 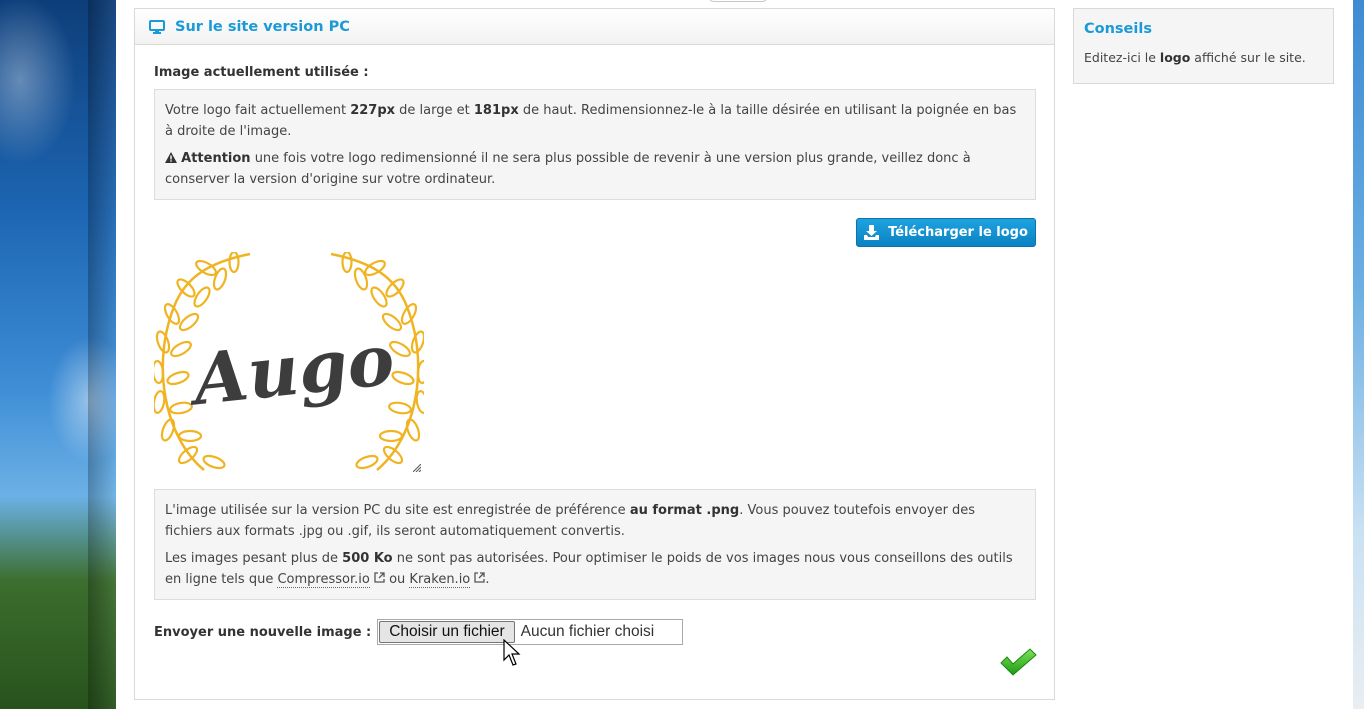 I want to click on upload-label: Envoyer une nouvelle image :, so click(x=263, y=632).